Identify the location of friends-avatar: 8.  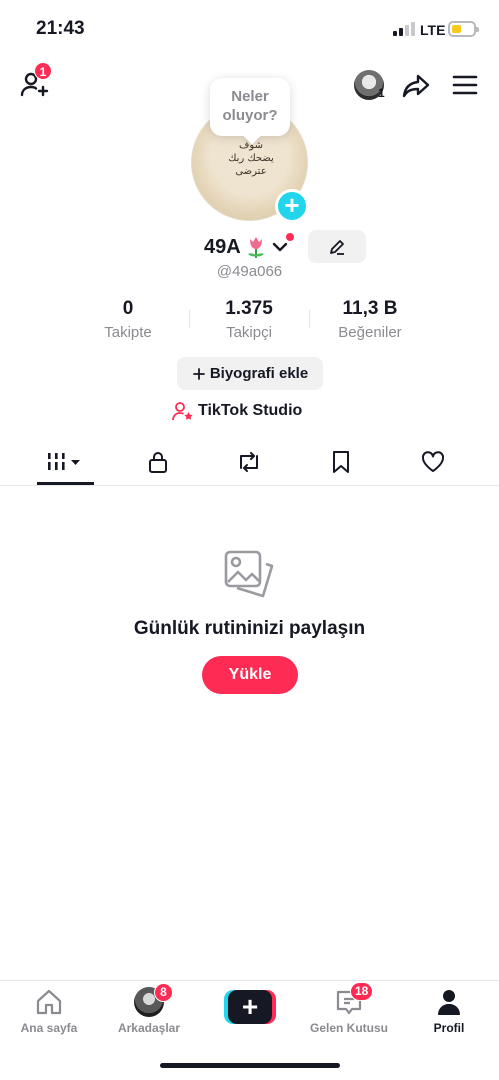
(153, 1000).